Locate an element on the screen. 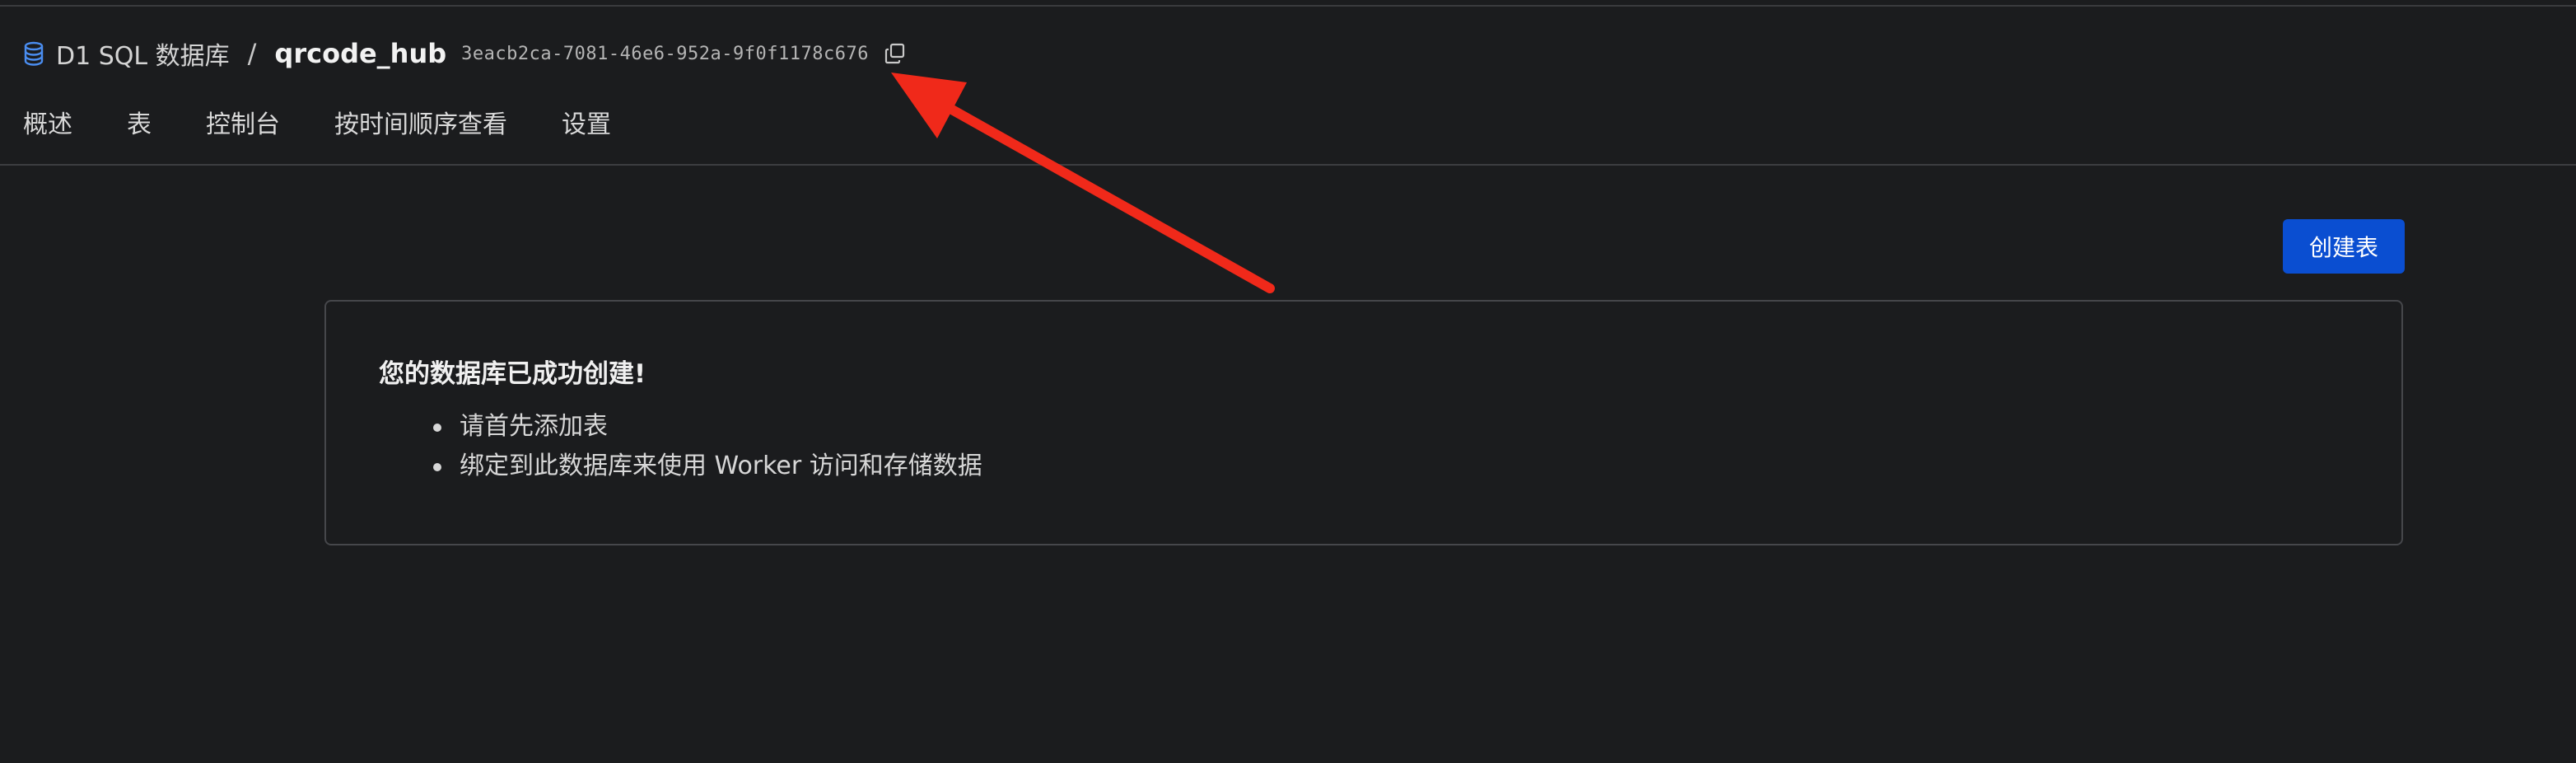 Image resolution: width=2576 pixels, height=763 pixels. list-item: 绑定到此数据库来使用 Worker 访问和存储数据 is located at coordinates (680, 466).